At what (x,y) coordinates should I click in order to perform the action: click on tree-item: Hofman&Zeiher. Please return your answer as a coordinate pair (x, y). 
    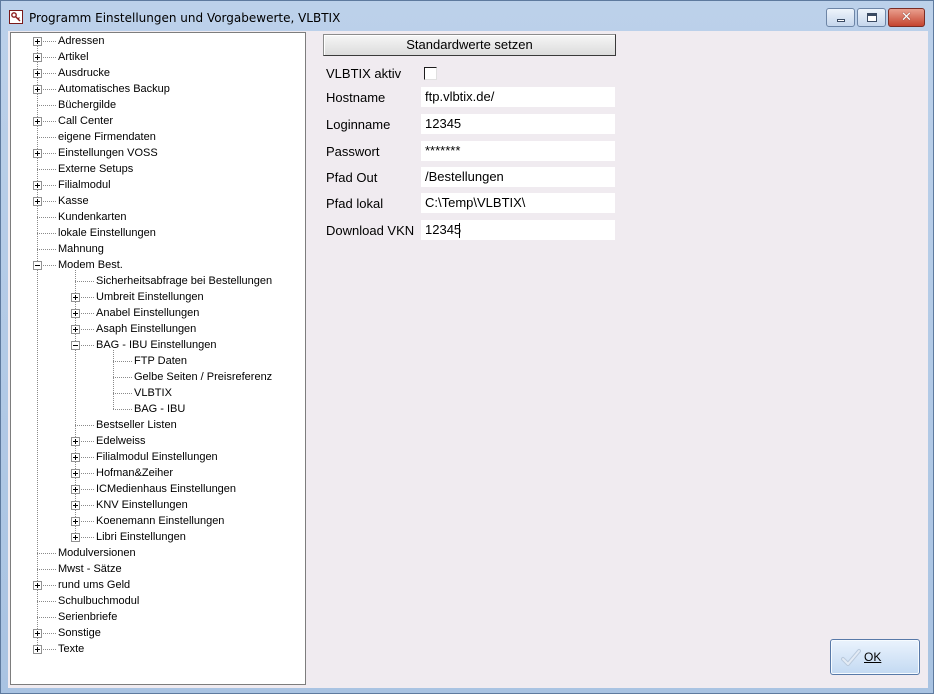
    Looking at the image, I should click on (156, 473).